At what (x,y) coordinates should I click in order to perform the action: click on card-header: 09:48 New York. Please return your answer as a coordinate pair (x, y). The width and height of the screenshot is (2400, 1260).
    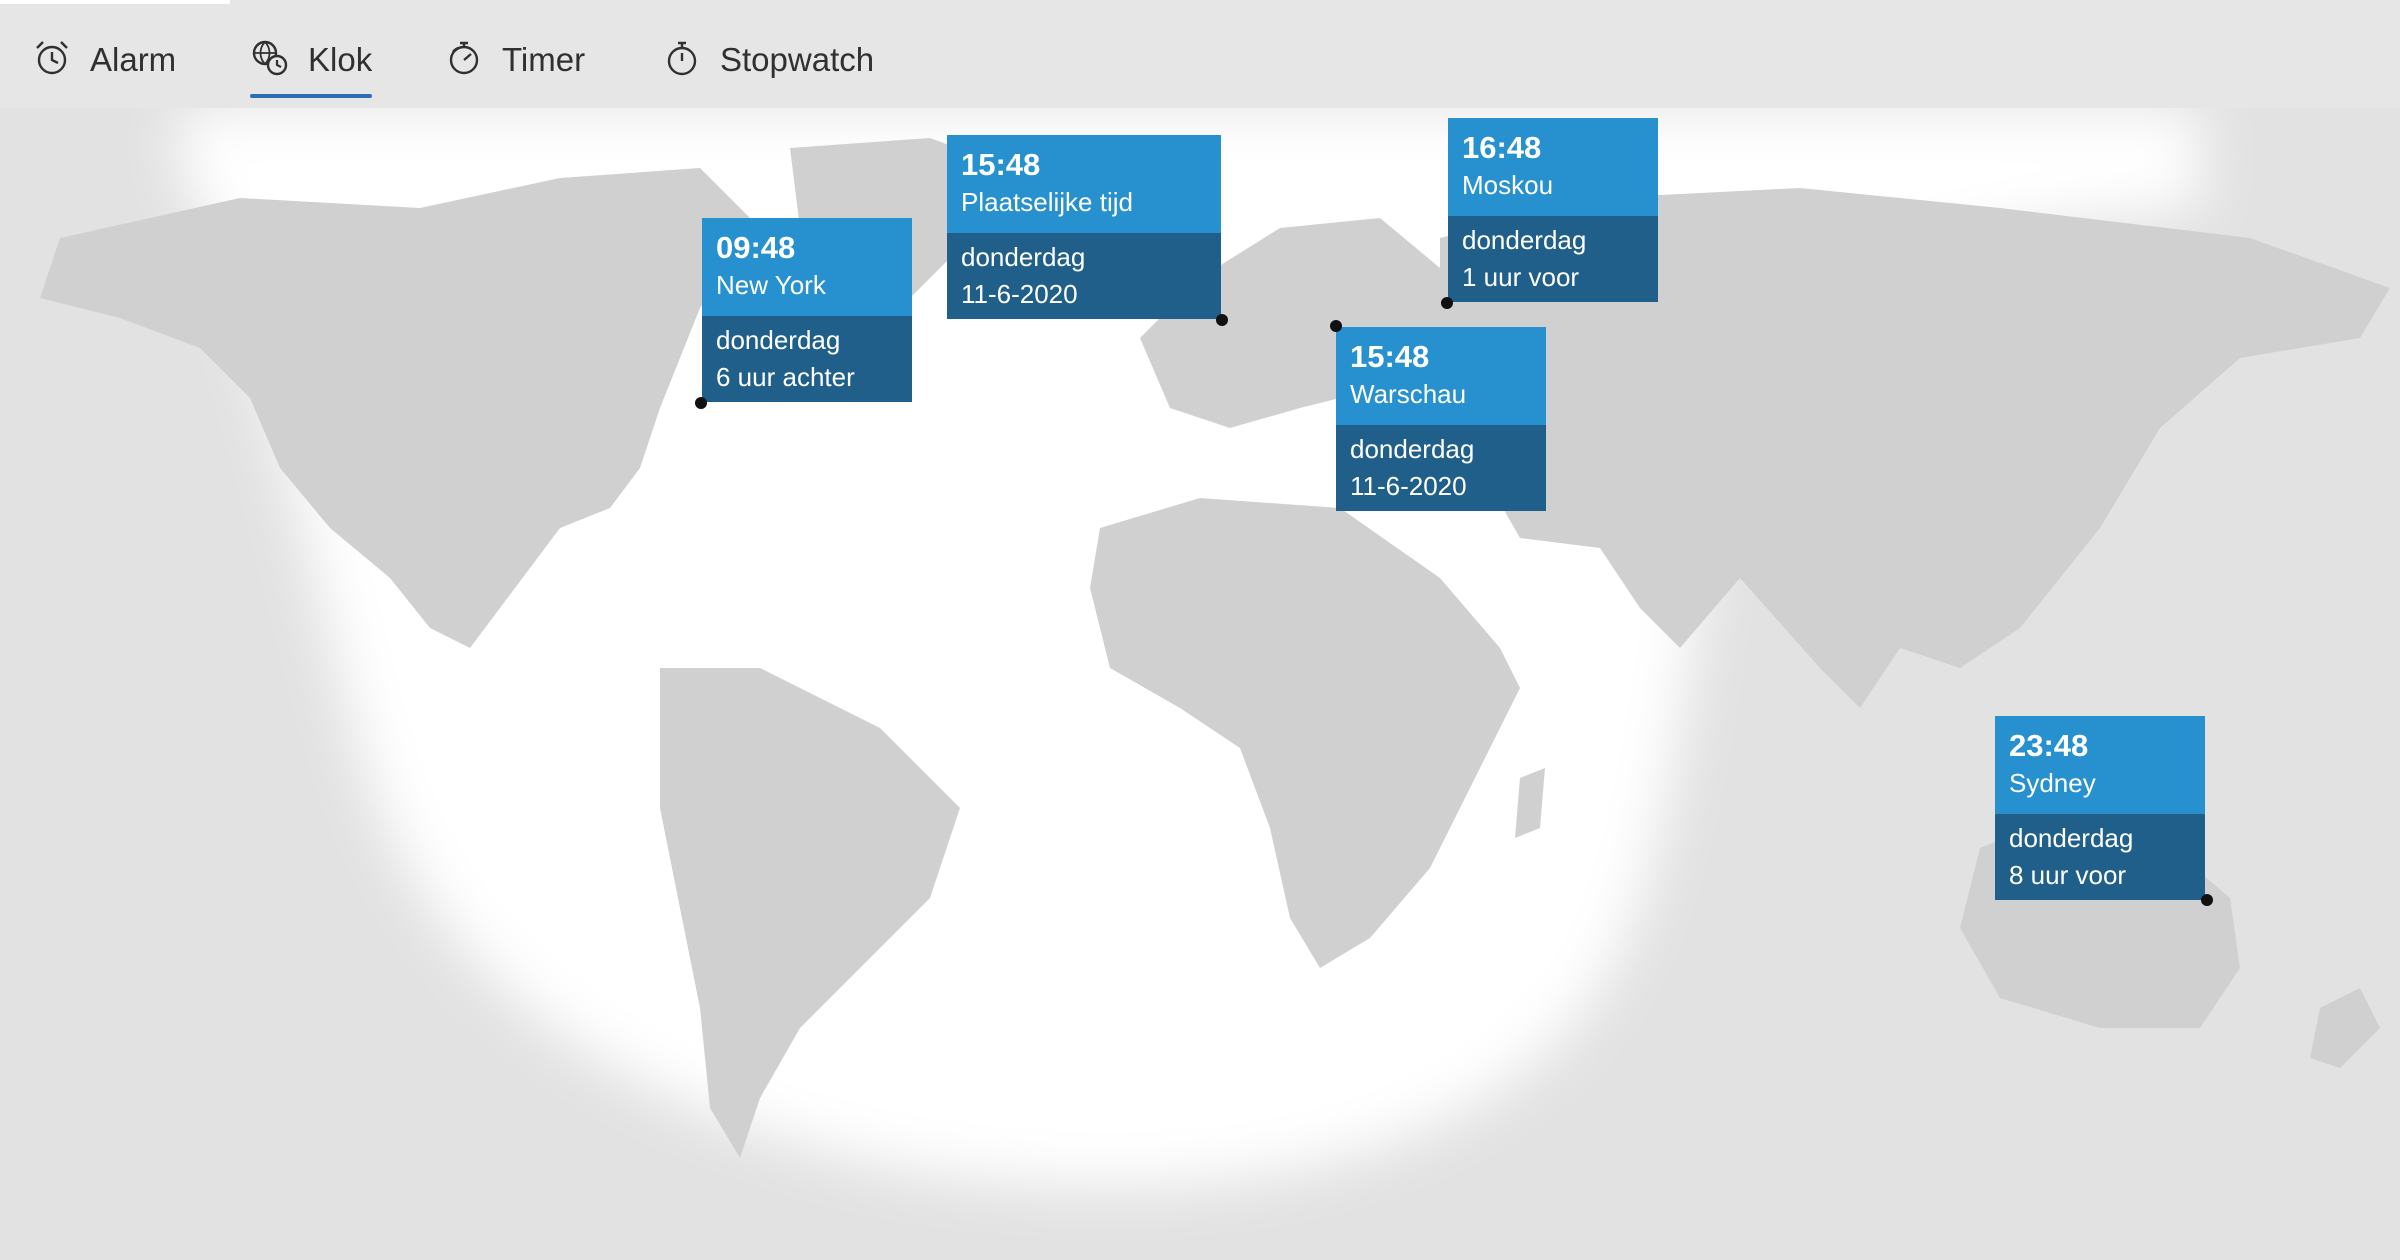
    Looking at the image, I should click on (807, 267).